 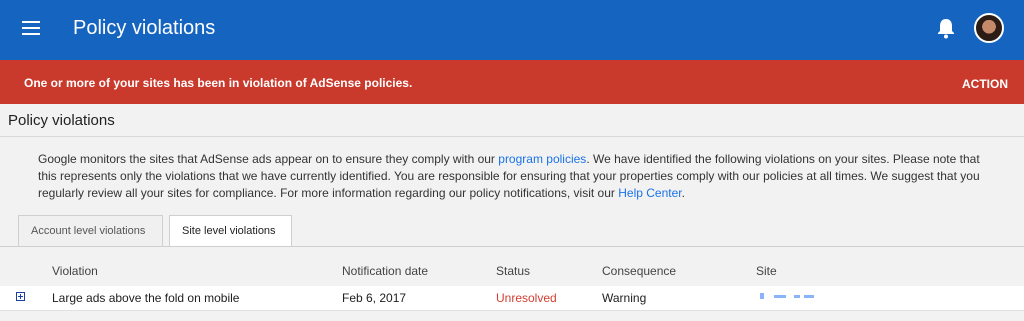 I want to click on tabs-divider, so click(x=512, y=246).